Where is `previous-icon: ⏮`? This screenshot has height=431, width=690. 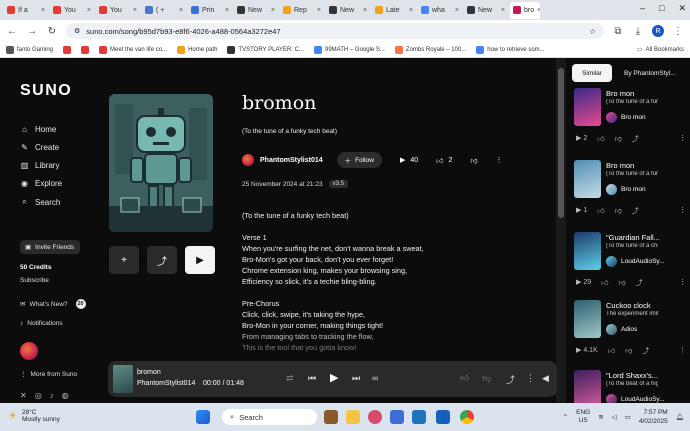 previous-icon: ⏮ is located at coordinates (312, 378).